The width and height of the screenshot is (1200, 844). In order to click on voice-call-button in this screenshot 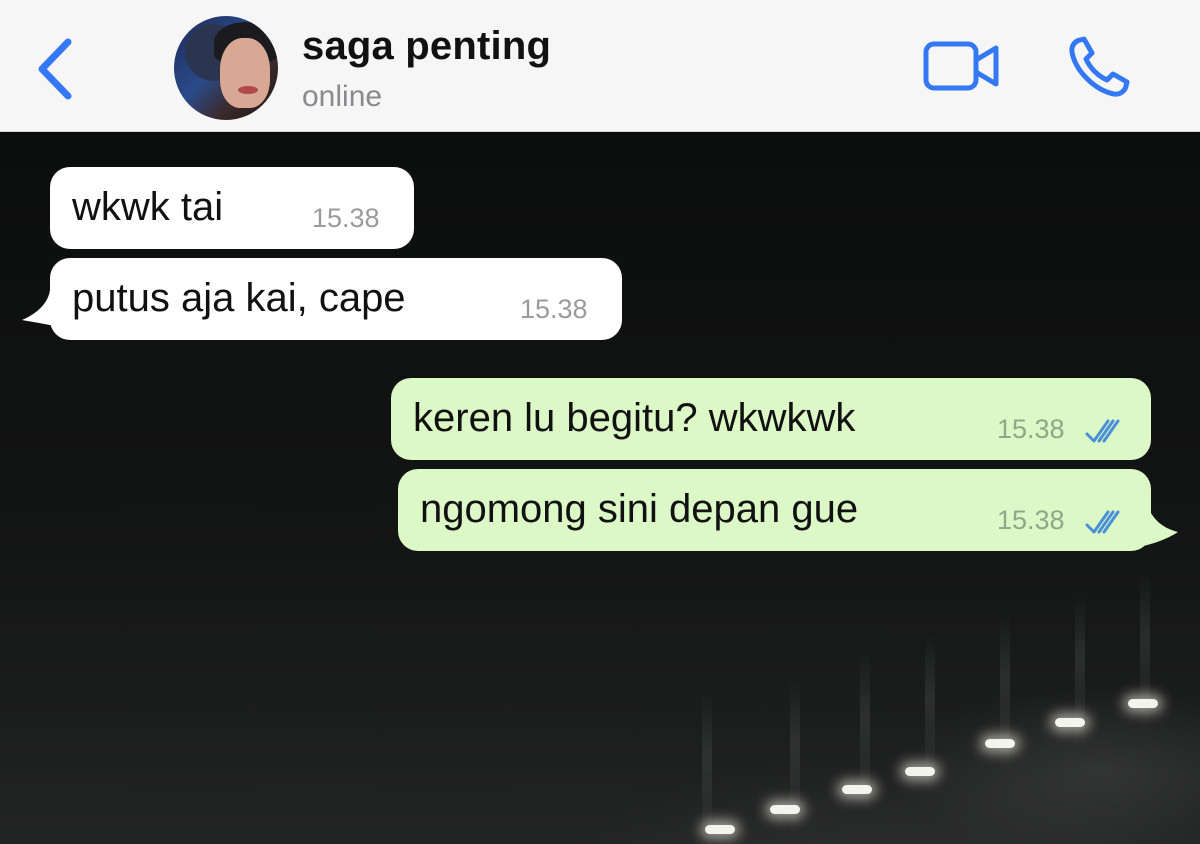, I will do `click(1100, 67)`.